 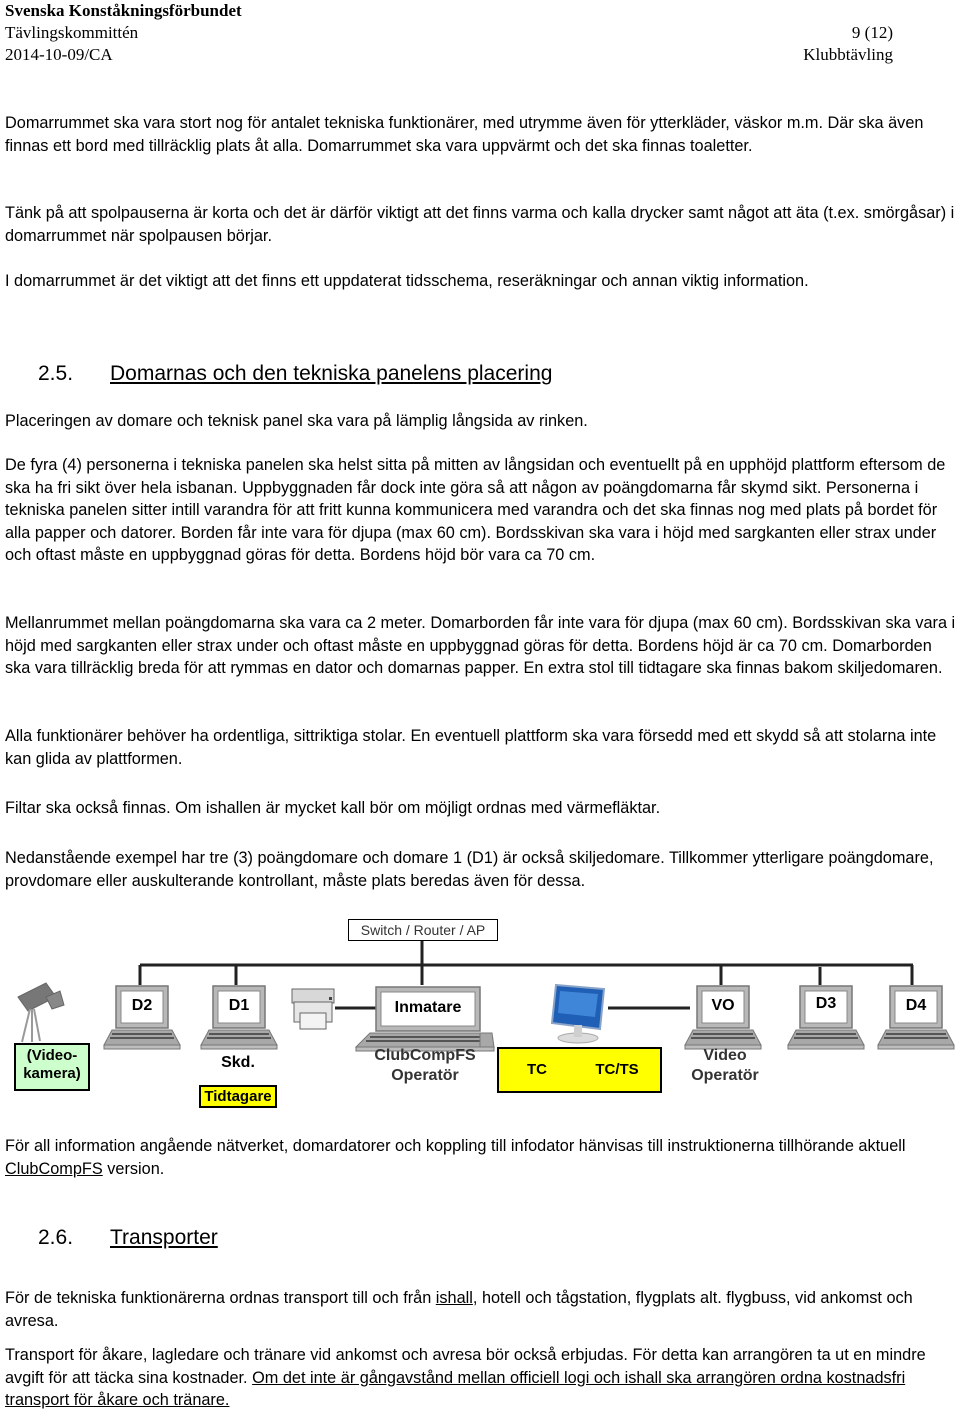 I want to click on tc-ts-box: TC/TS, so click(x=618, y=1070).